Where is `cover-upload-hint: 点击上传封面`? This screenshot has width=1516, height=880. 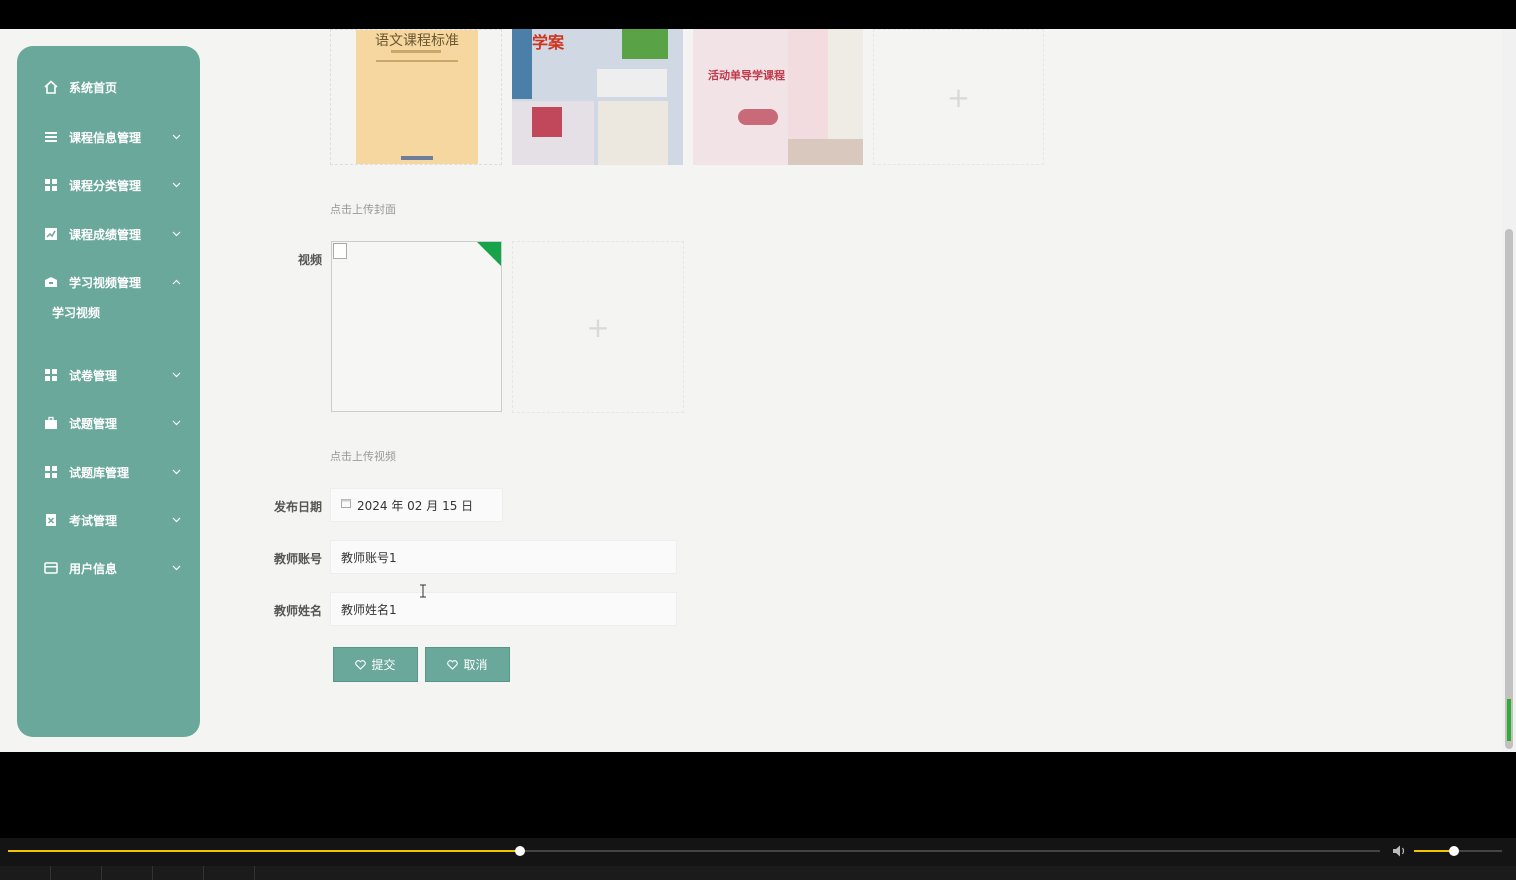 cover-upload-hint: 点击上传封面 is located at coordinates (363, 209).